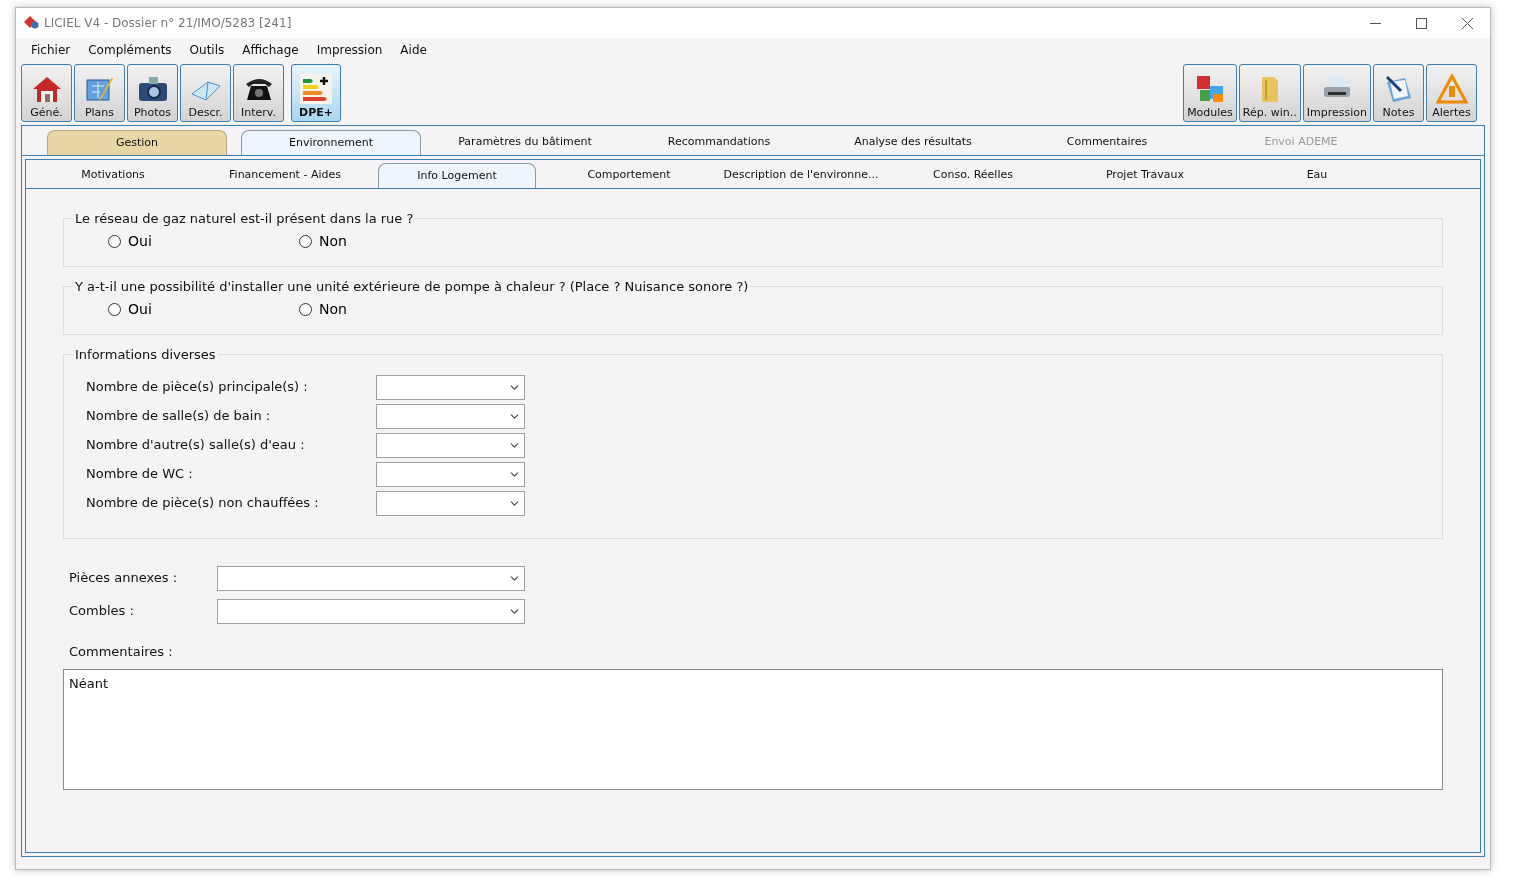  What do you see at coordinates (270, 50) in the screenshot?
I see `menu-item: Affichage` at bounding box center [270, 50].